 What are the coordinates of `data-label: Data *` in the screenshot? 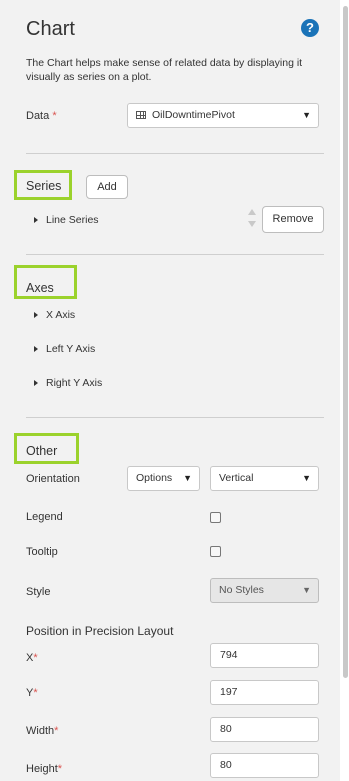 It's located at (41, 116).